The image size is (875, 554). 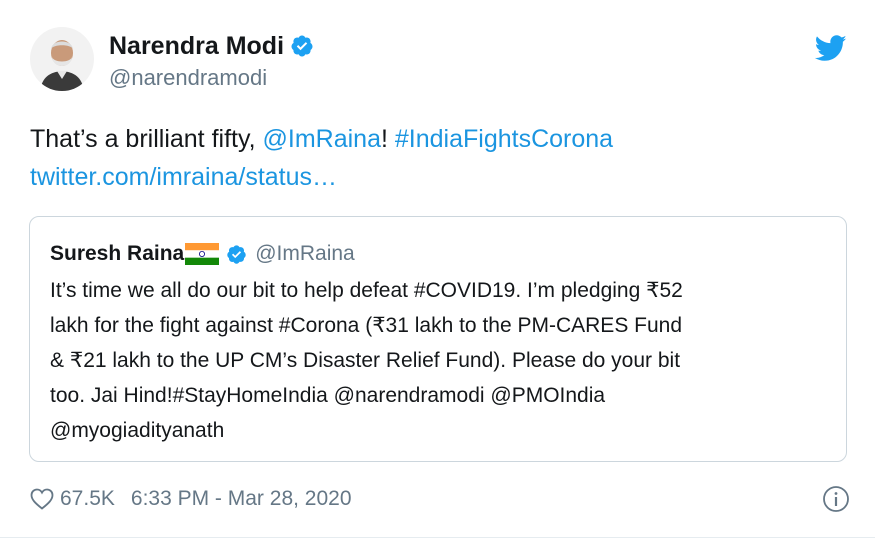 I want to click on tweet-text-mid: !, so click(x=387, y=139).